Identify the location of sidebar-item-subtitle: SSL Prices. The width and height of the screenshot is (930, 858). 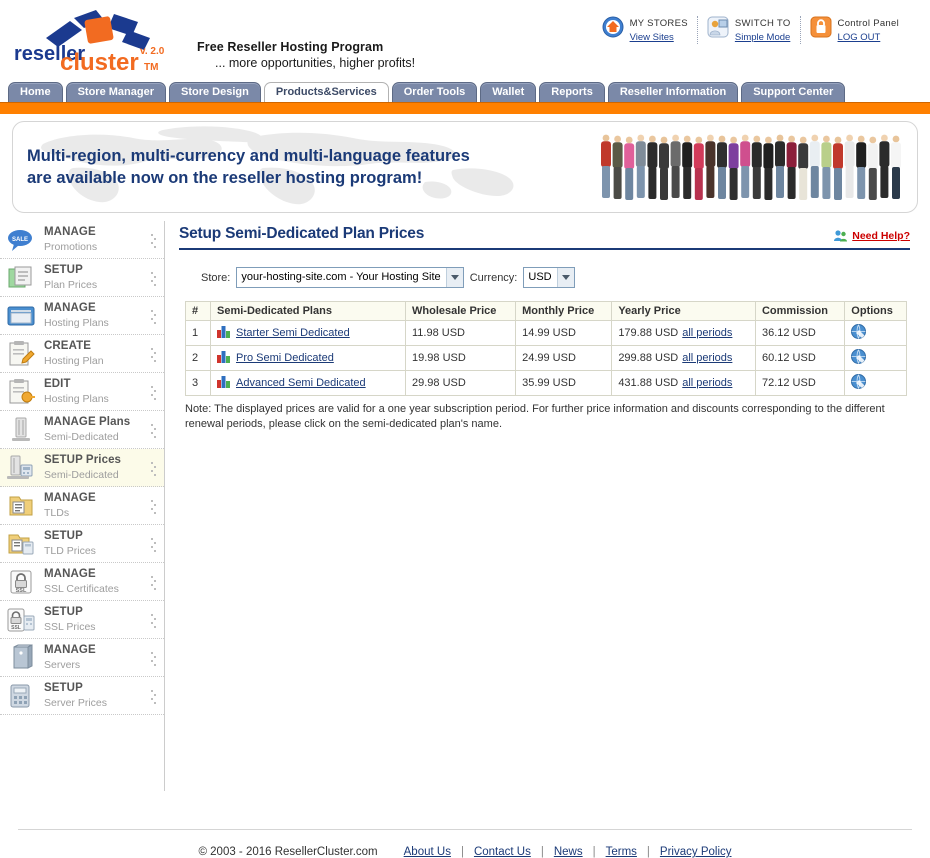
(70, 626).